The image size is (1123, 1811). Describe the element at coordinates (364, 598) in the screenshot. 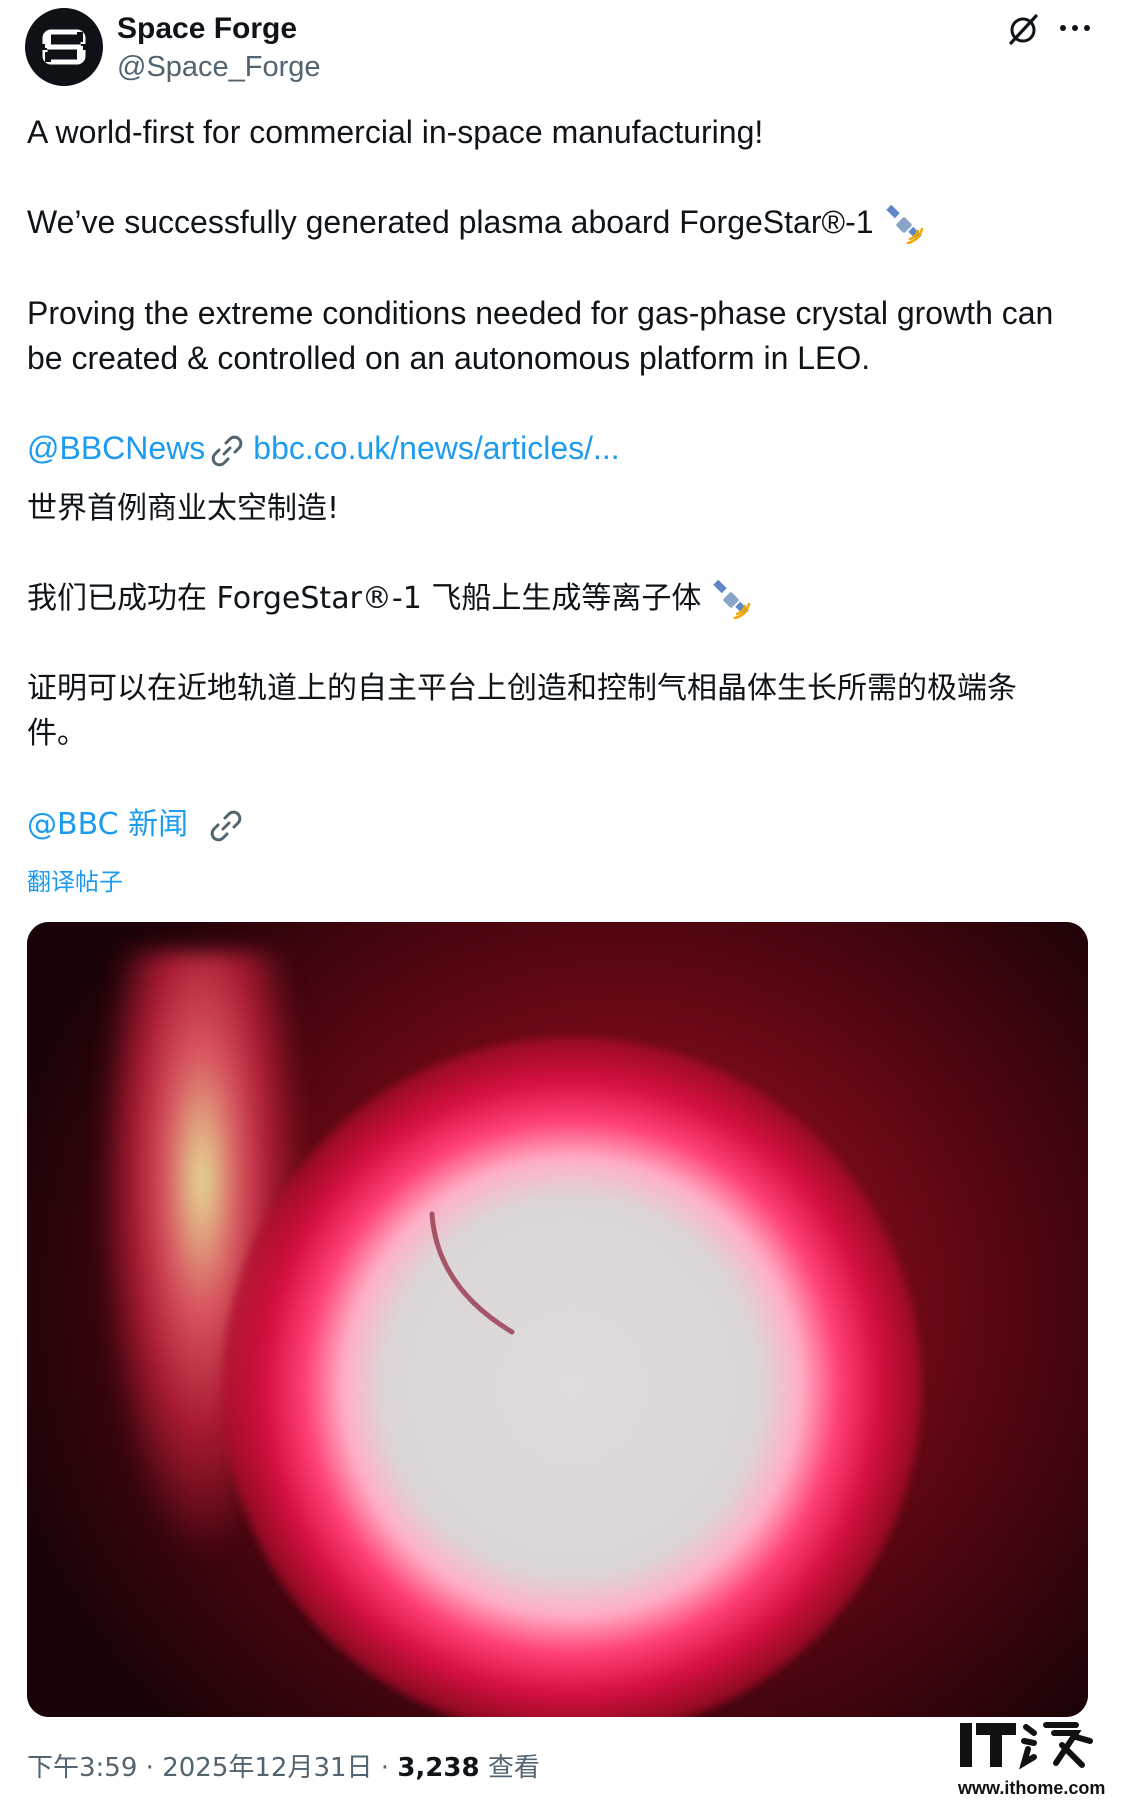

I see `post-text-fragment-zh: 我们已成功在 ForgeStar®-1 飞船上生成等离子体` at that location.